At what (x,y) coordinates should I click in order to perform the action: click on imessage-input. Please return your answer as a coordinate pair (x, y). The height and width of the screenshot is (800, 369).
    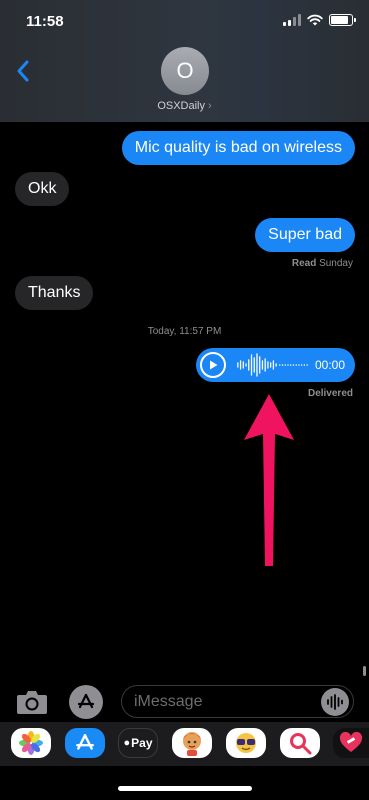
    Looking at the image, I should click on (237, 701).